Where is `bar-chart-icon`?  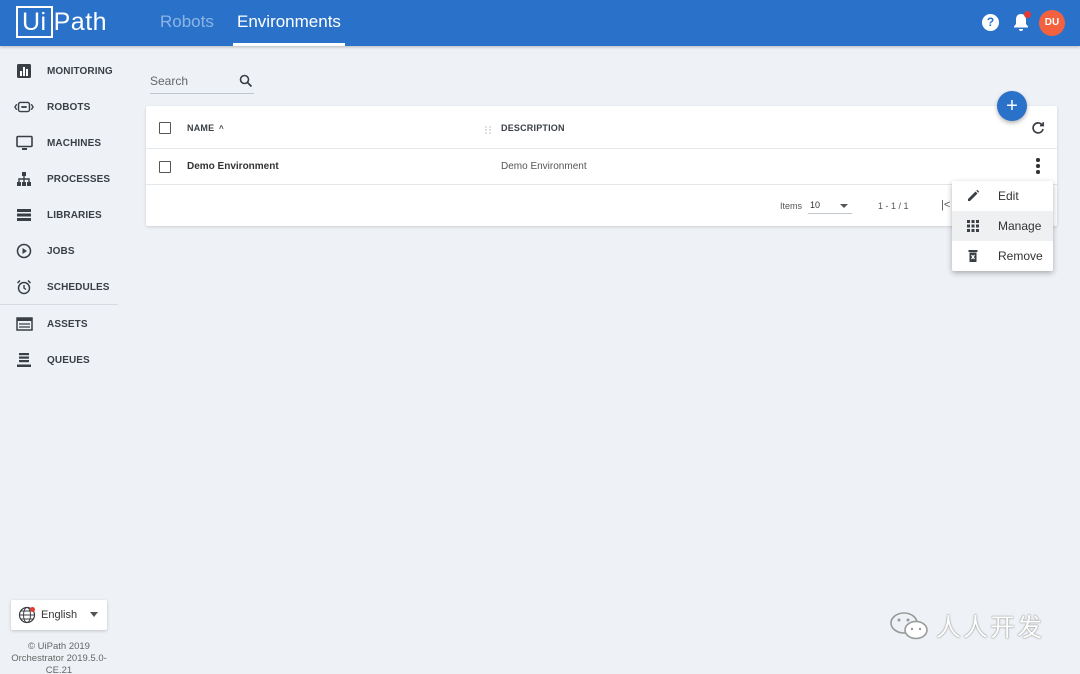 bar-chart-icon is located at coordinates (24, 71).